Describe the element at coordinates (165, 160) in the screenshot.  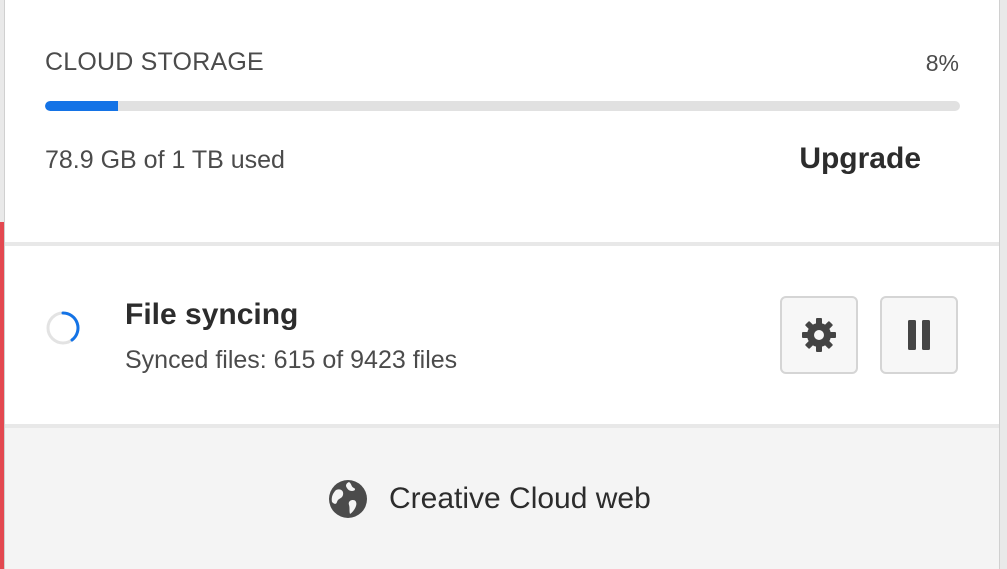
I see `storage-used-text: 78.9 GB of 1 TB used` at that location.